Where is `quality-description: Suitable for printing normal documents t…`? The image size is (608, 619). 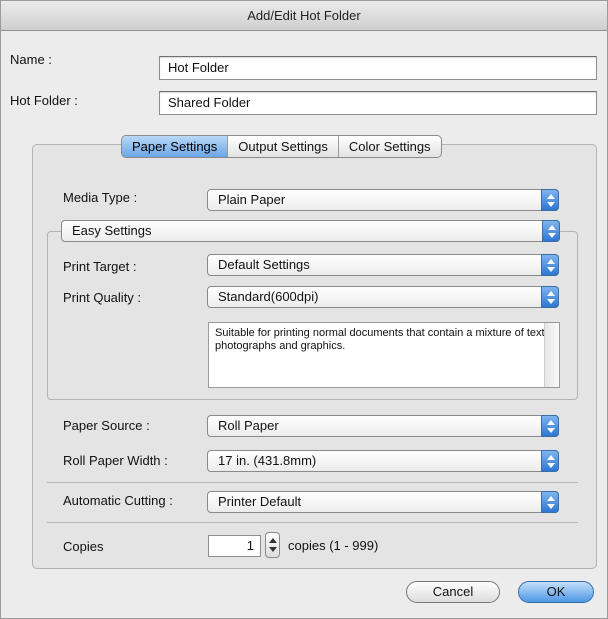
quality-description: Suitable for printing normal documents t… is located at coordinates (384, 355).